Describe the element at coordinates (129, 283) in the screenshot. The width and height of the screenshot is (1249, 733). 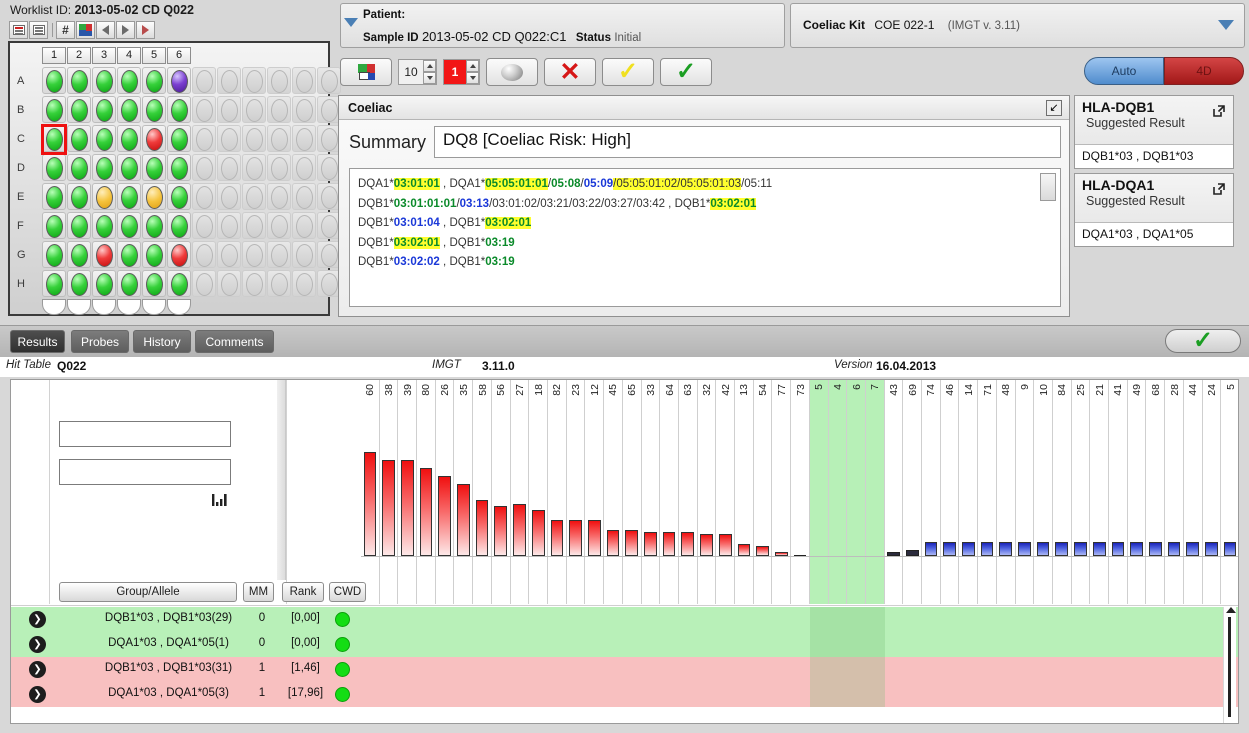
I see `plate-well-H4` at that location.